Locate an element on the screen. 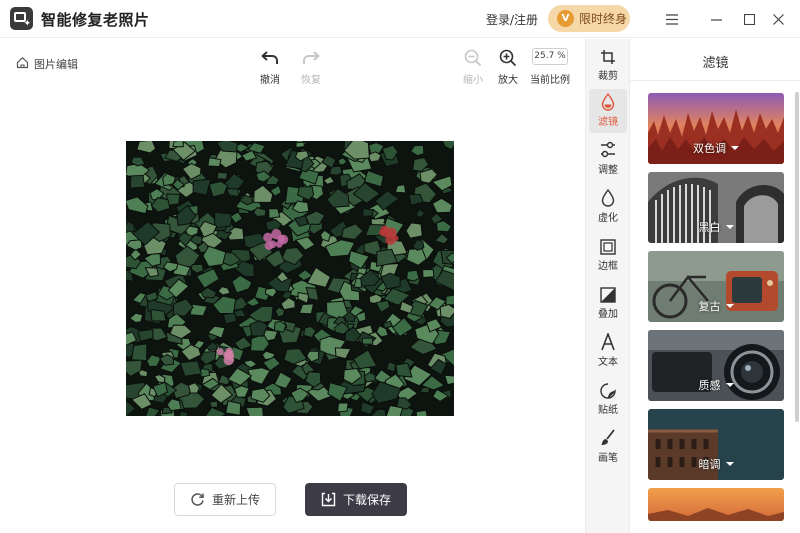 The height and width of the screenshot is (533, 800). reupload-label: 重新上传 is located at coordinates (235, 500).